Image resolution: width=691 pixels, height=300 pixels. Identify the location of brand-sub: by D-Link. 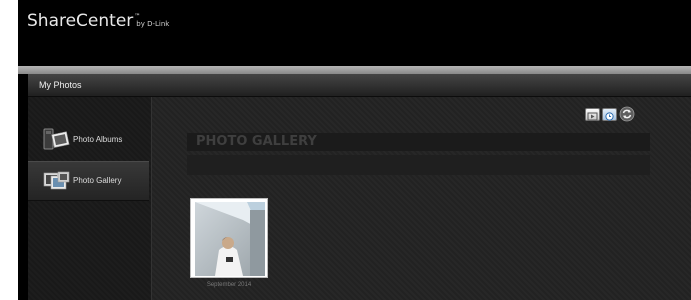
(153, 24).